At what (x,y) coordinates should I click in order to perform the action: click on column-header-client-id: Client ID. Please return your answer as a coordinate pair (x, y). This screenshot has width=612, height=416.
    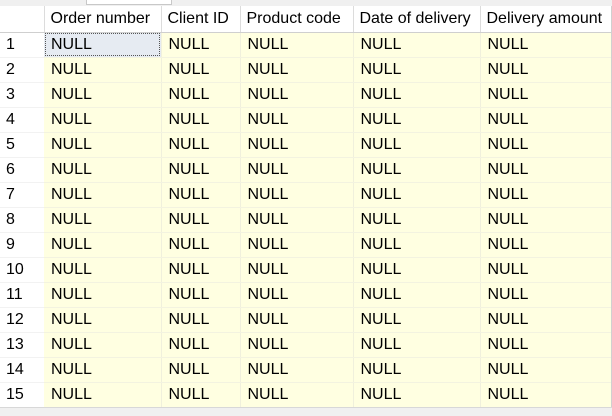
    Looking at the image, I should click on (201, 19).